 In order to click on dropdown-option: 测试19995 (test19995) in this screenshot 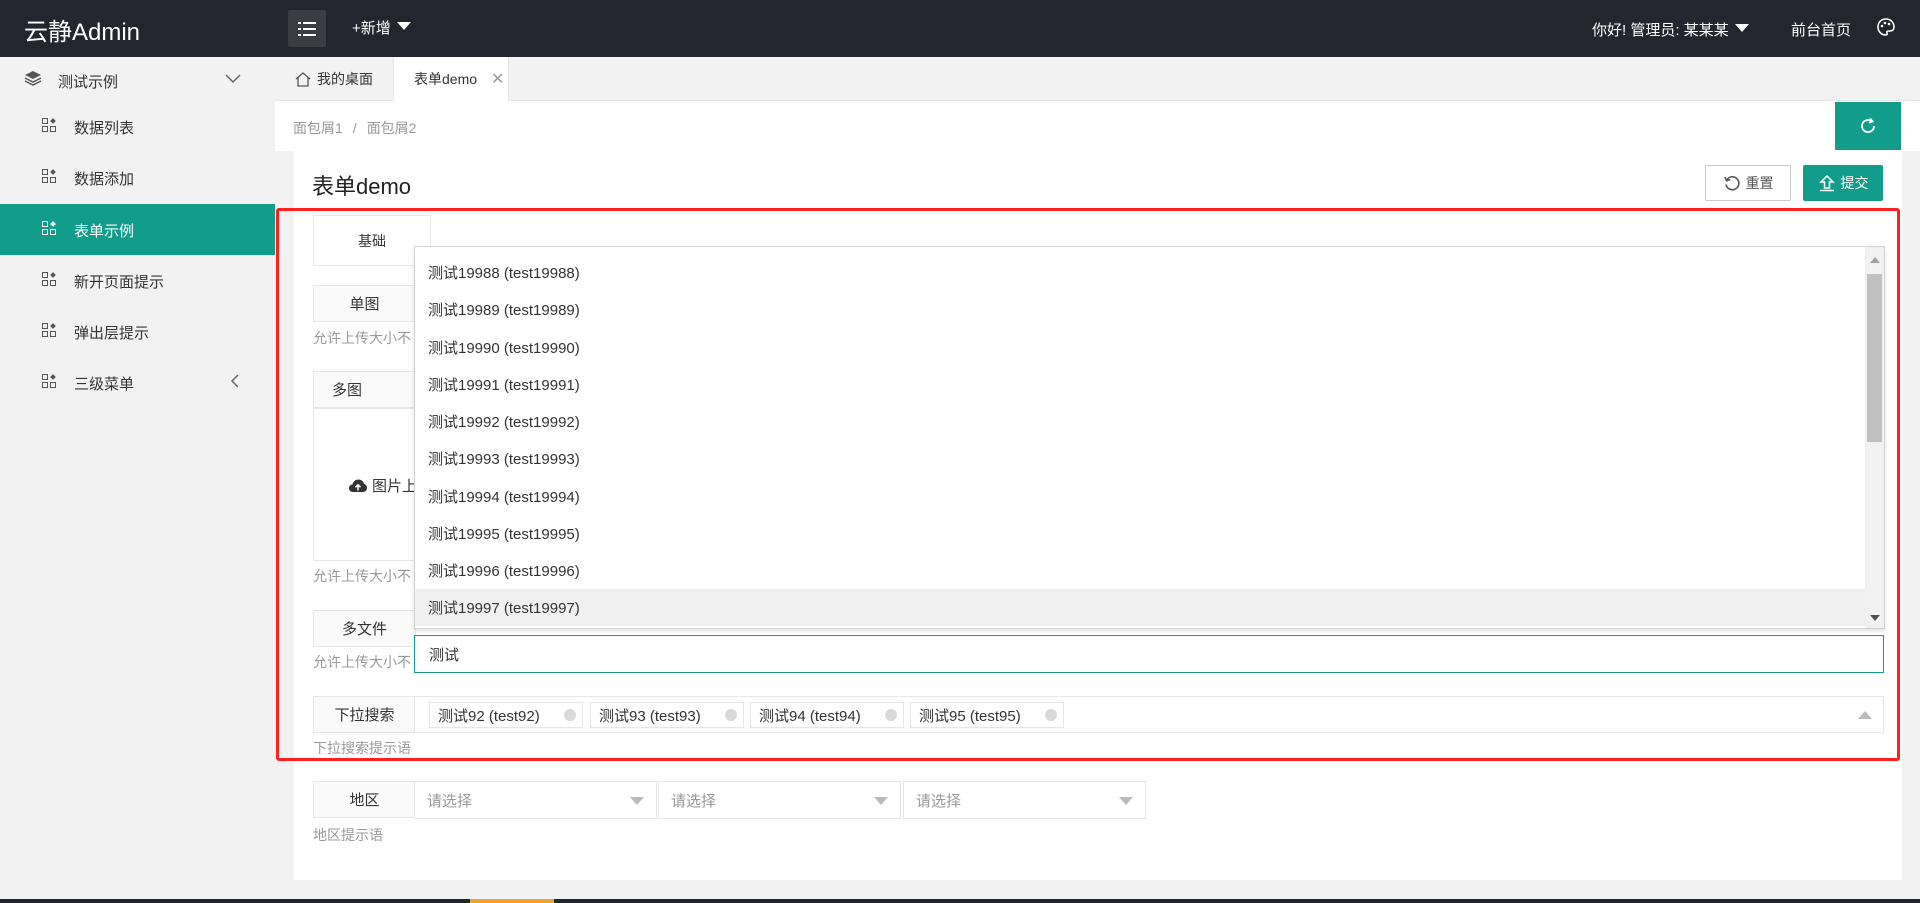, I will do `click(1140, 533)`.